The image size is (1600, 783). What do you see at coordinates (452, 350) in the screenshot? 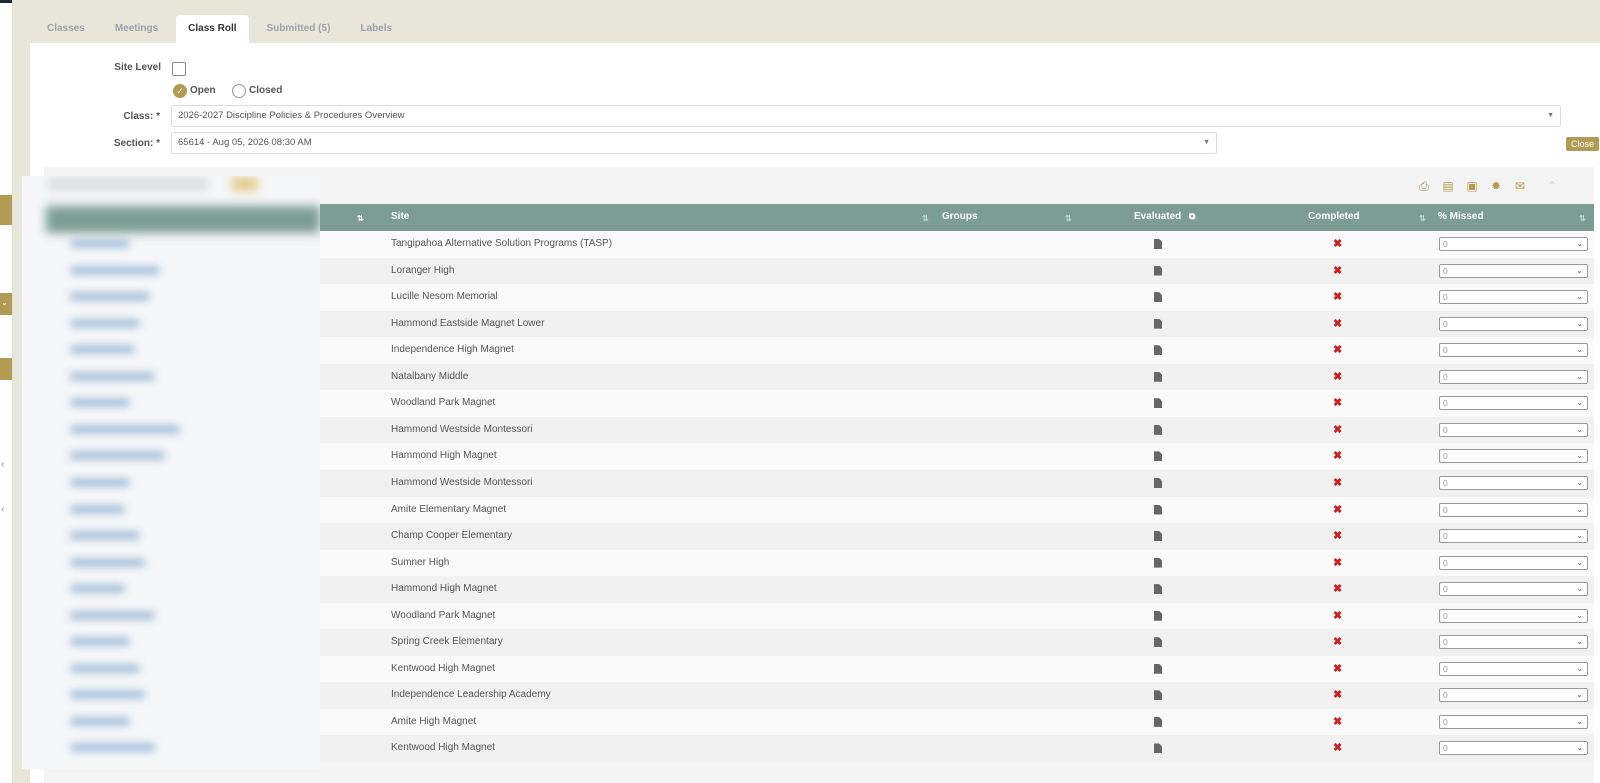
I see `site-cell: Independence High Magnet` at bounding box center [452, 350].